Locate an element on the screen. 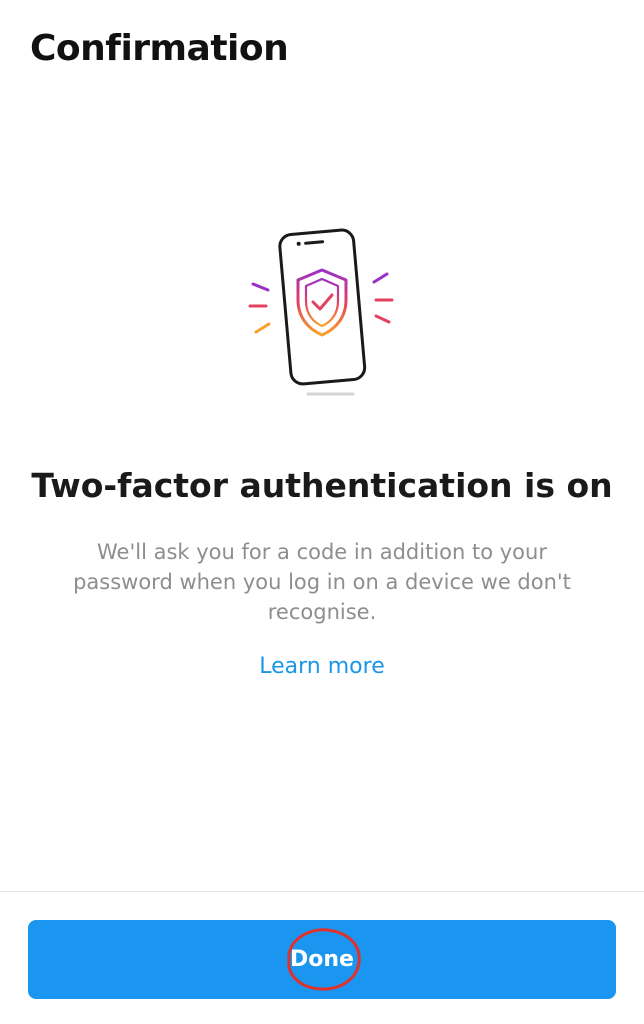 The height and width of the screenshot is (1024, 644). learn-more-link: Learn more is located at coordinates (322, 666).